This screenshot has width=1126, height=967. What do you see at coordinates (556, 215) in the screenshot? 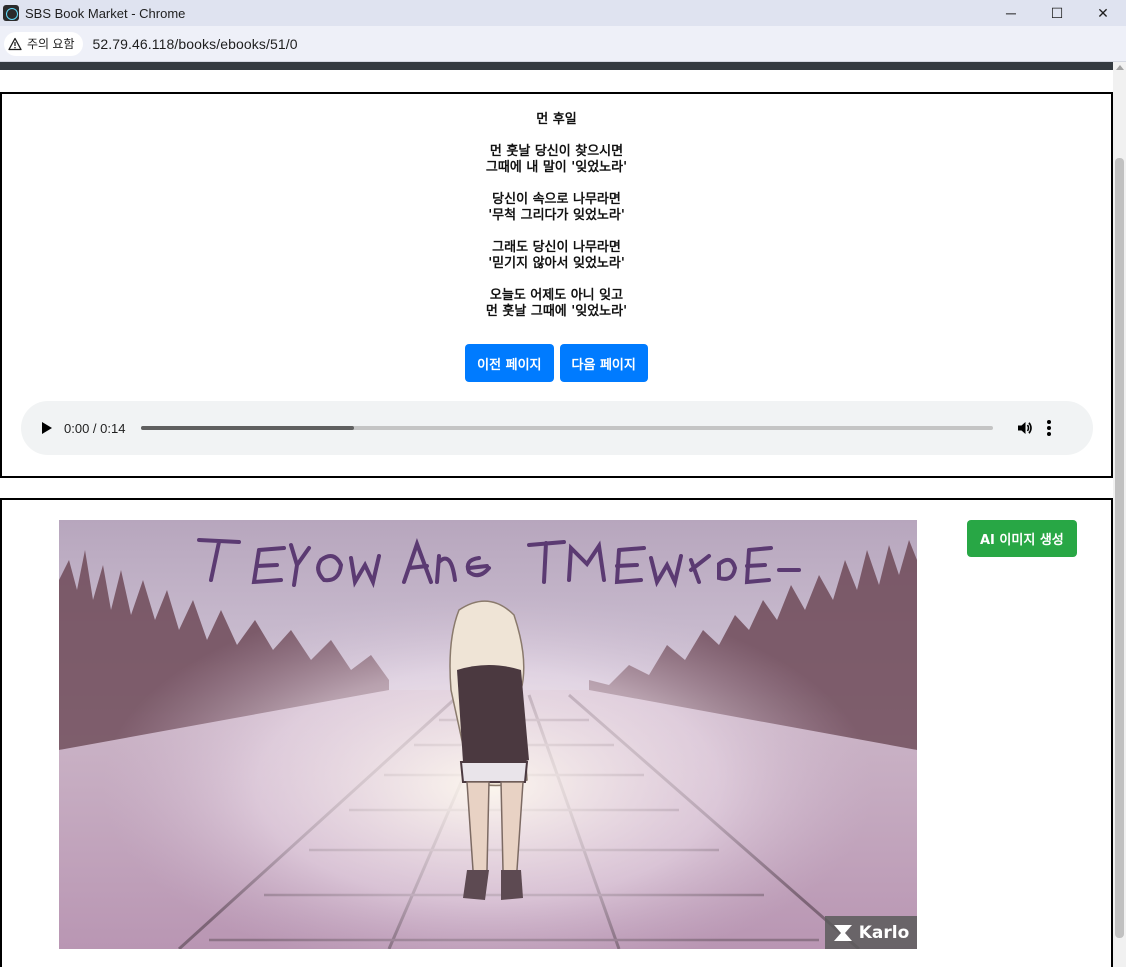
I see `poem-line: '무척 그리다가 잊었노라'` at bounding box center [556, 215].